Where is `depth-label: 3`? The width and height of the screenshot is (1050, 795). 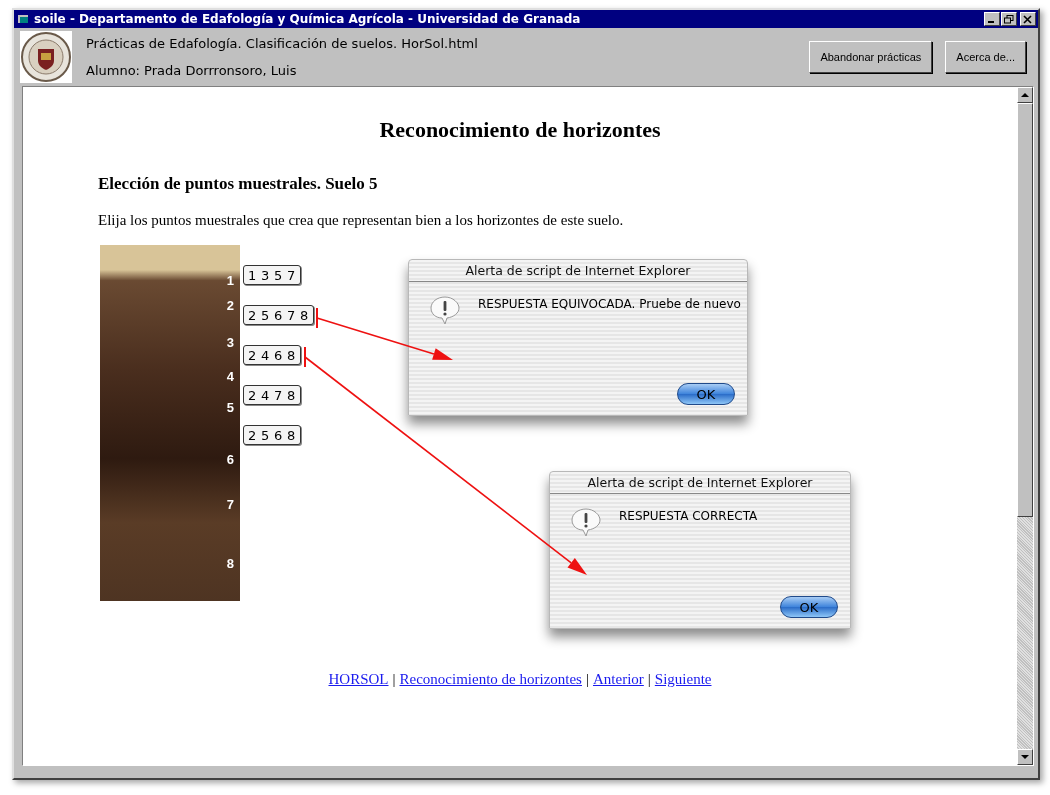 depth-label: 3 is located at coordinates (230, 342).